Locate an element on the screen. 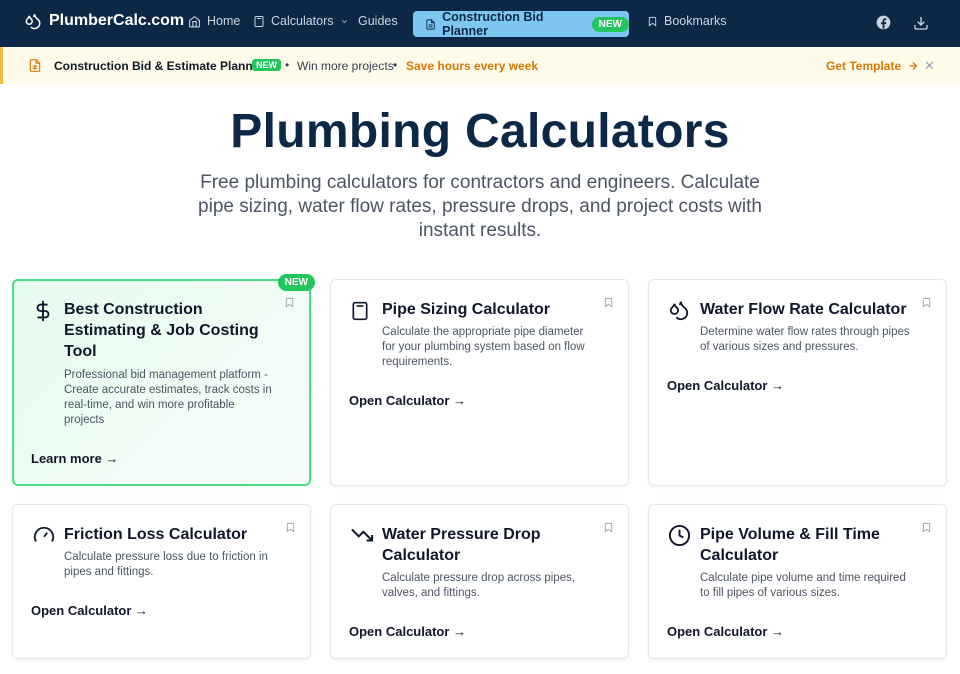 This screenshot has width=960, height=674. banner-title: Construction Bid & Estimate Planner is located at coordinates (159, 66).